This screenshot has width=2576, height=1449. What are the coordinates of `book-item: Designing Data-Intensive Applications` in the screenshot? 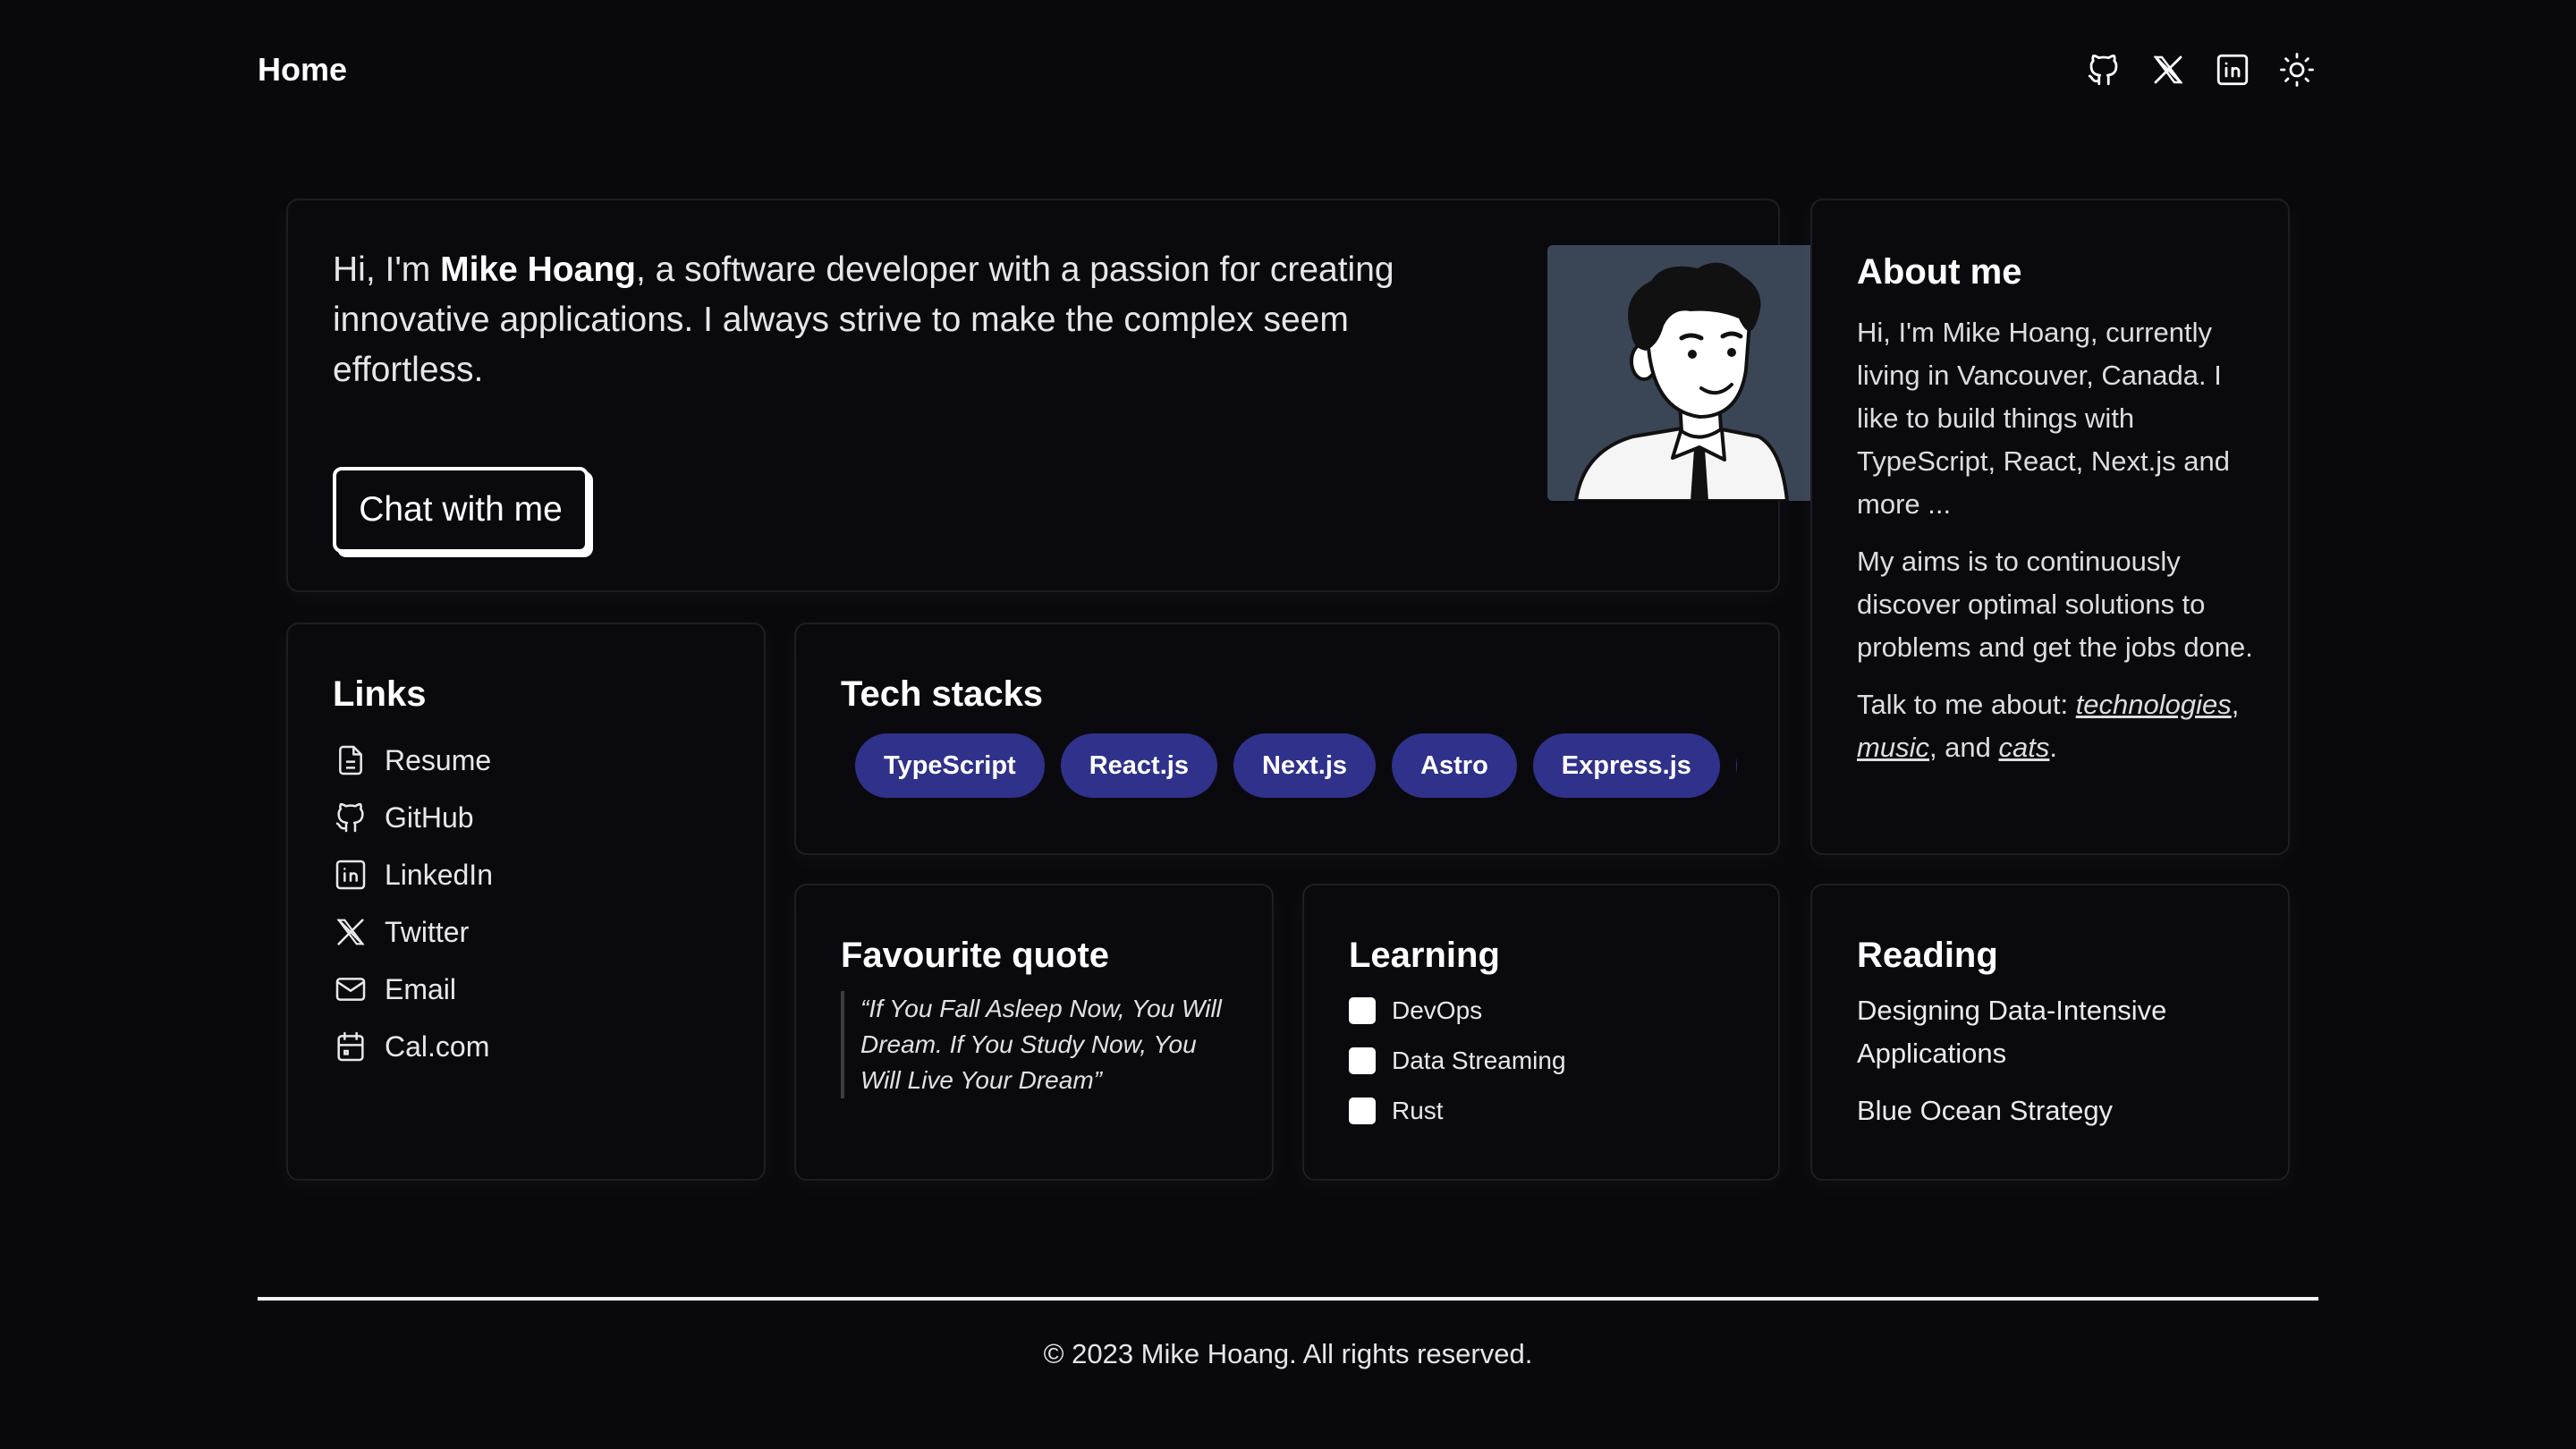 It's located at (2012, 1032).